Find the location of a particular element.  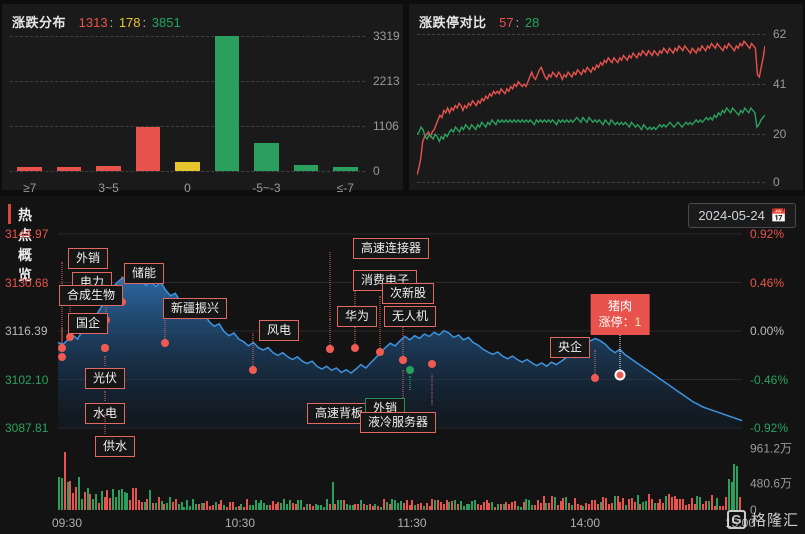

distribution-header: 涨跌分布 1313: 178: 3851 is located at coordinates (96, 21).